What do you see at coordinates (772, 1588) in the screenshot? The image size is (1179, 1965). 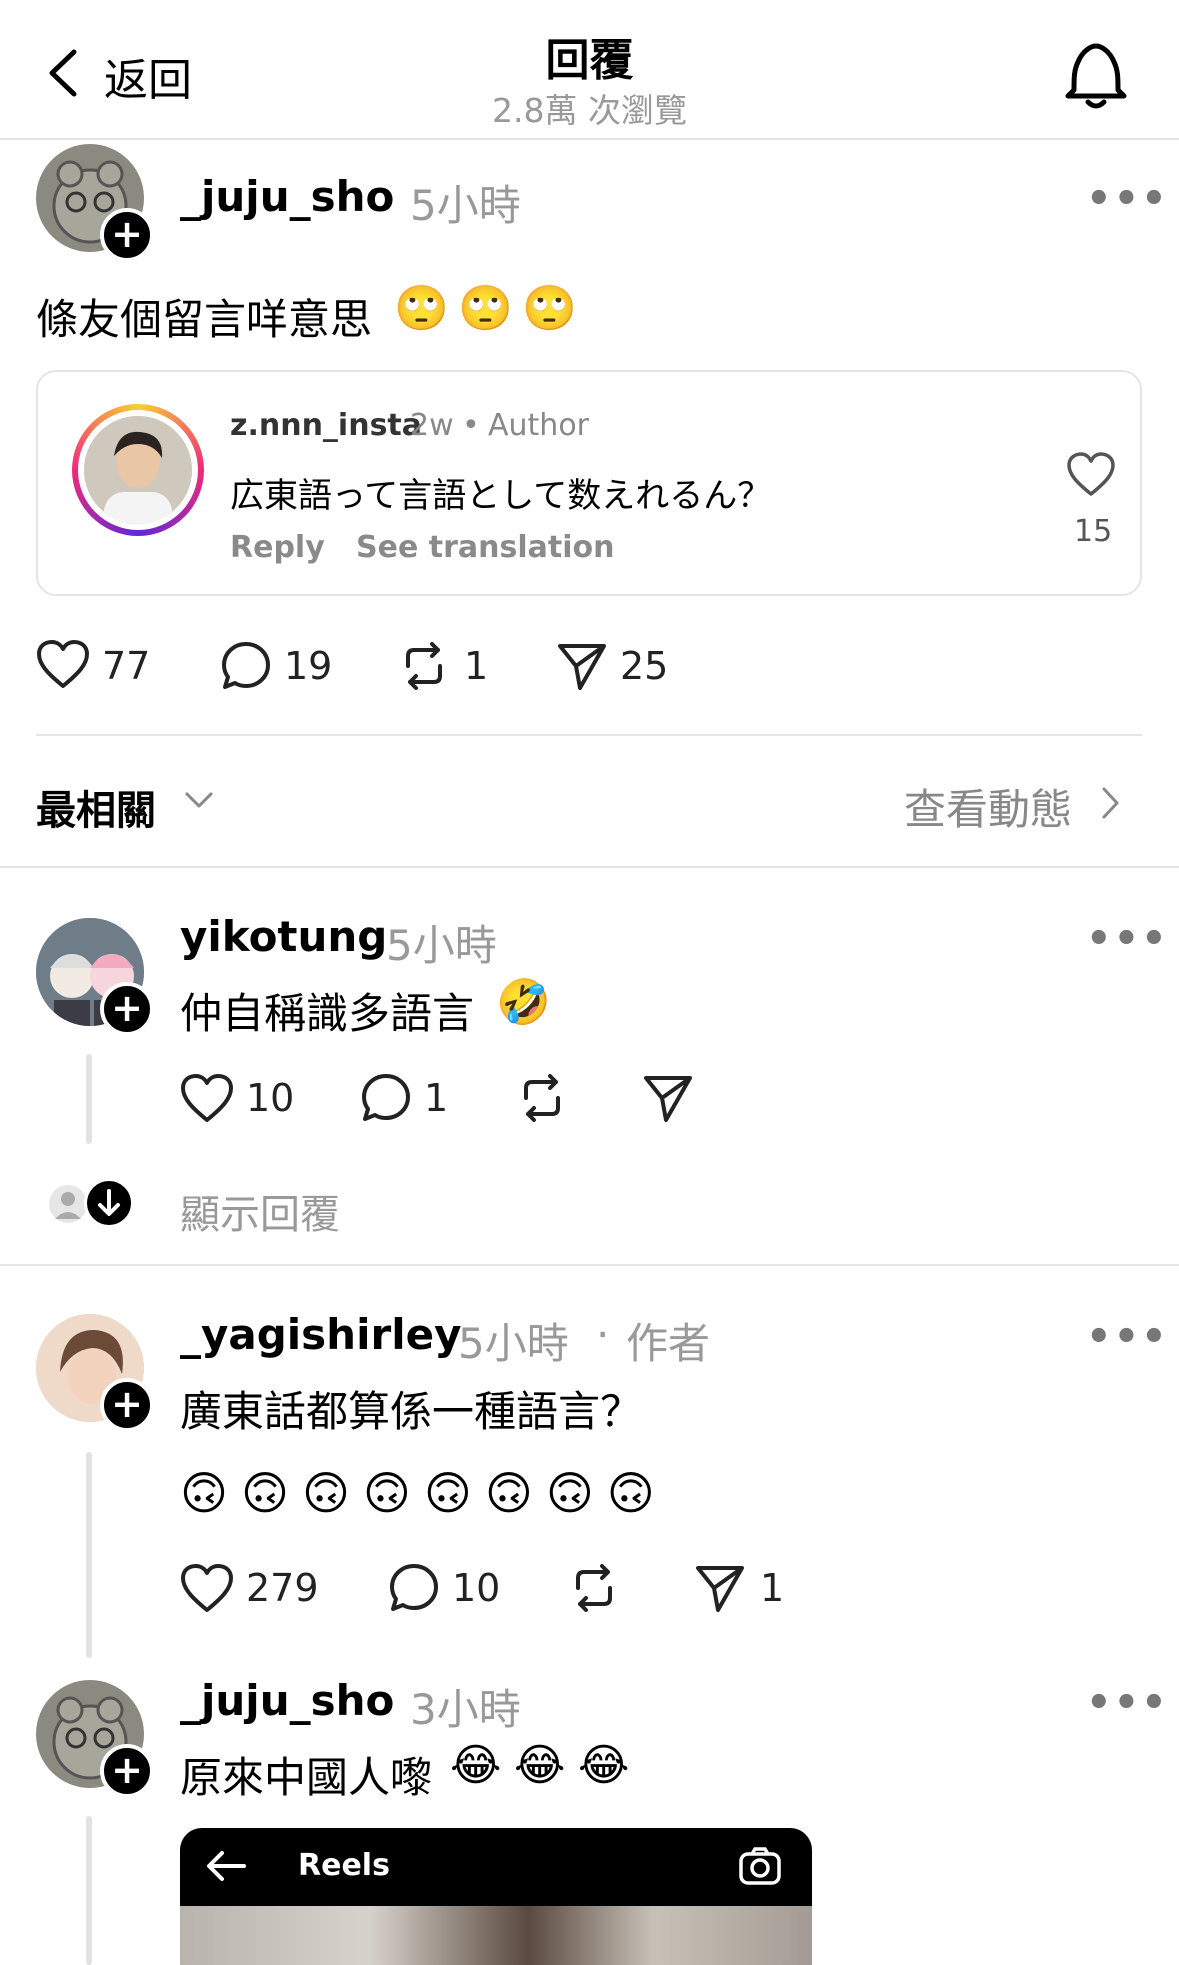 I see `share-count: 1` at bounding box center [772, 1588].